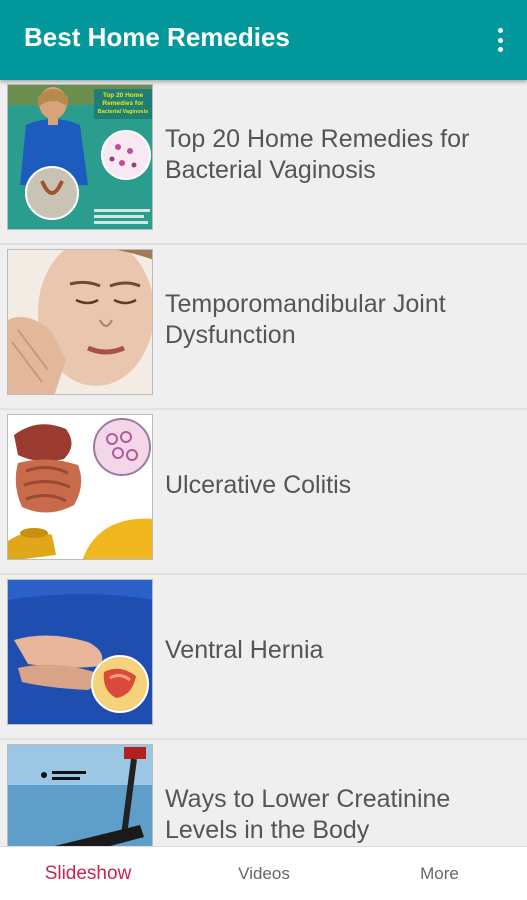 Image resolution: width=527 pixels, height=900 pixels. I want to click on colitis-image, so click(80, 487).